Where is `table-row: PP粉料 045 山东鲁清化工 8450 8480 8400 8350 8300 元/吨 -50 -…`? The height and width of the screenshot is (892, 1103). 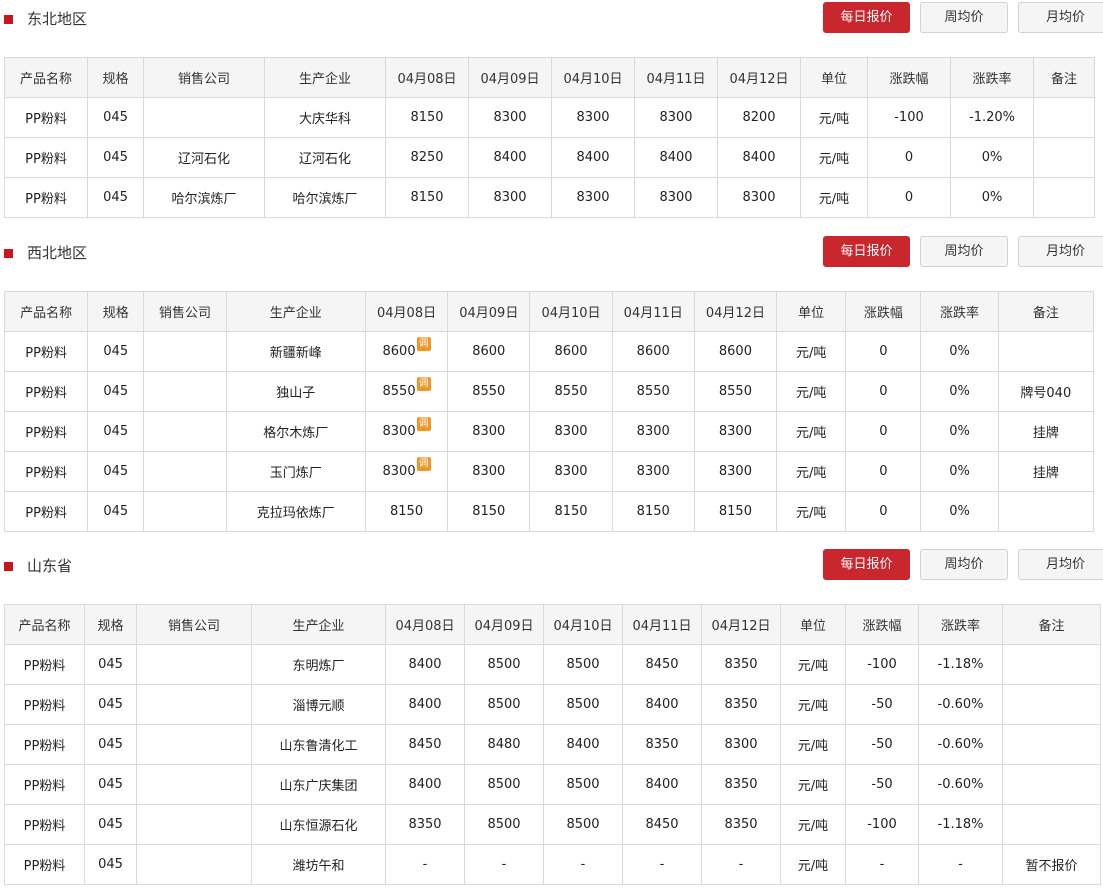 table-row: PP粉料 045 山东鲁清化工 8450 8480 8400 8350 8300 元/吨 -50 -… is located at coordinates (552, 744).